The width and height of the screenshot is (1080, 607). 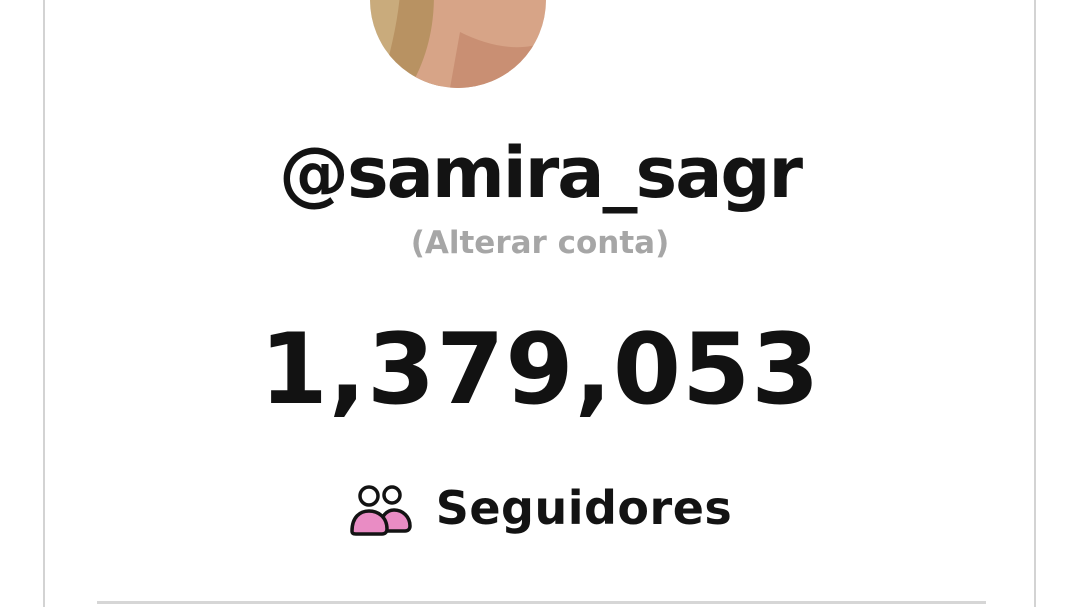 What do you see at coordinates (540, 370) in the screenshot?
I see `follower-count: 1,379,053` at bounding box center [540, 370].